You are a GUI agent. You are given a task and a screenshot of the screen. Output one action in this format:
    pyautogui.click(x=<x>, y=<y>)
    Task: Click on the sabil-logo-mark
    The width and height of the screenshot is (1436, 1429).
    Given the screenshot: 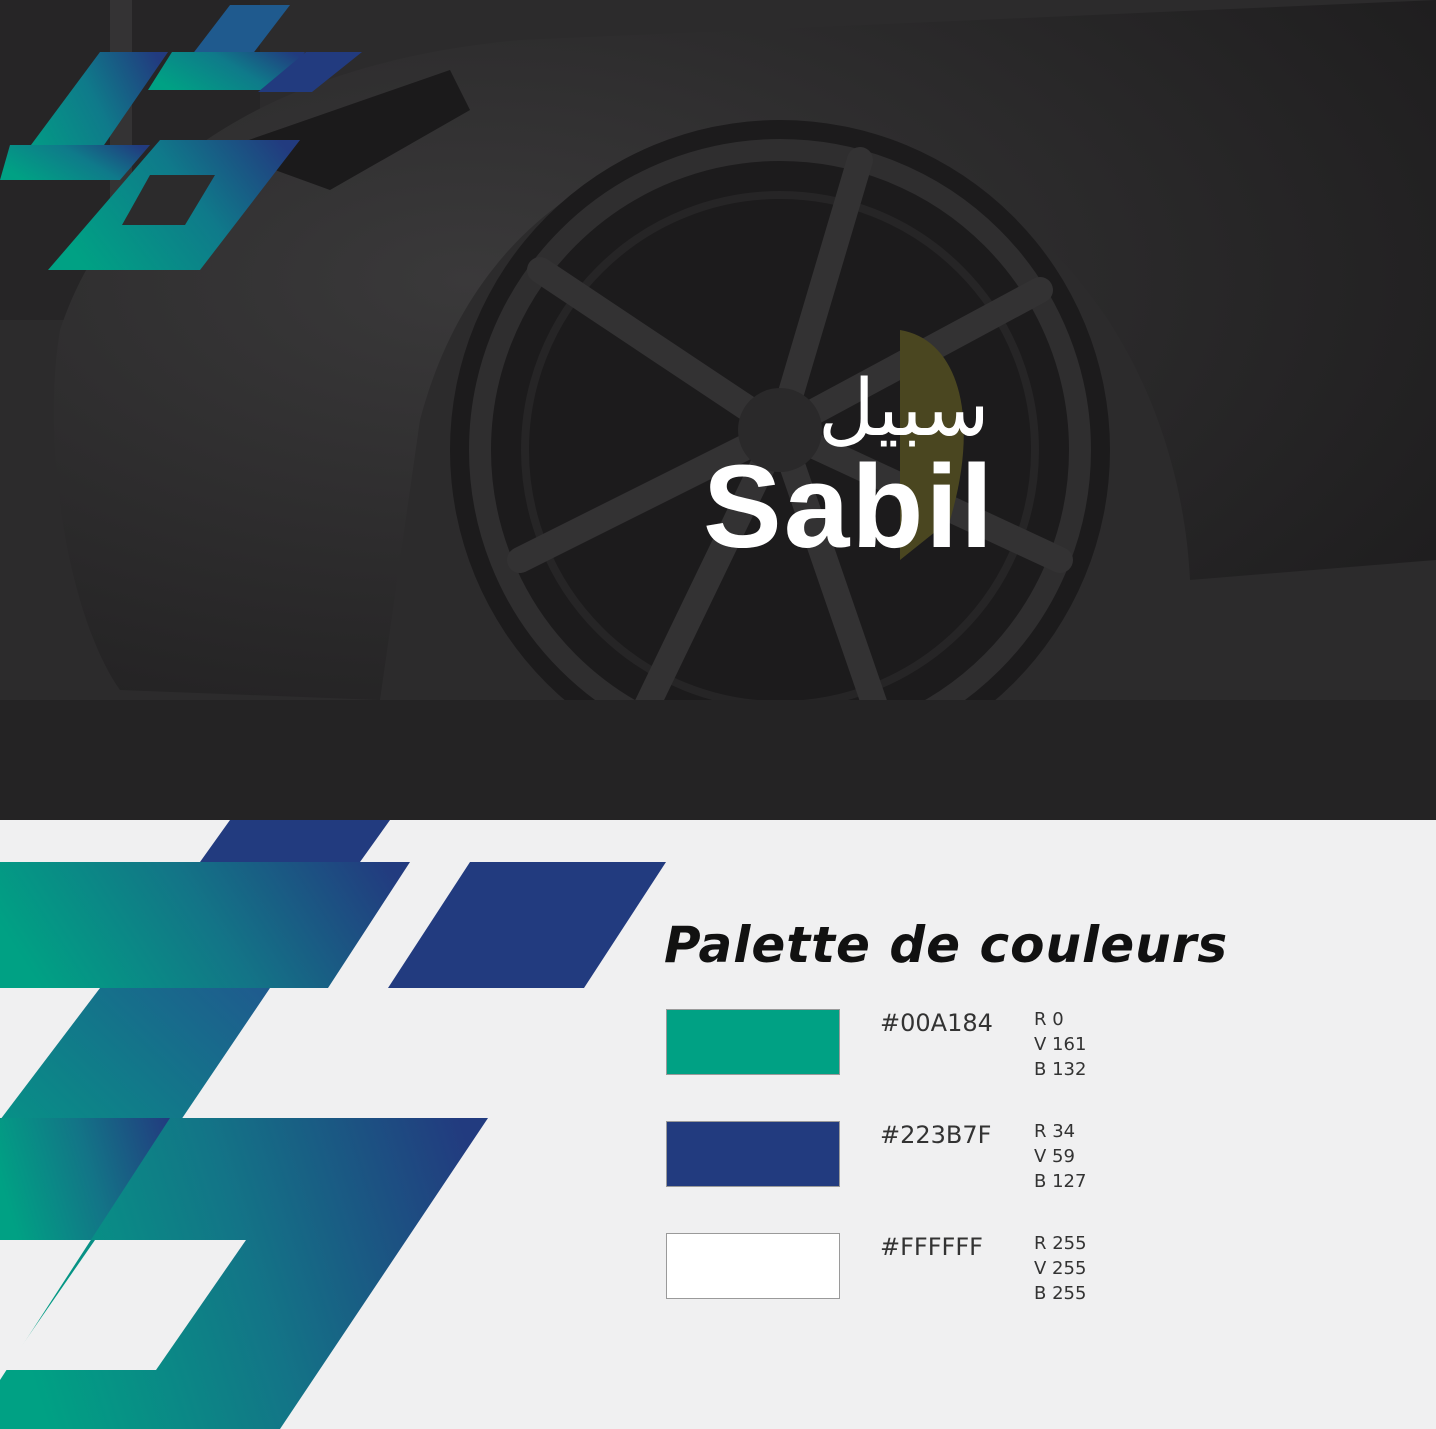 What is the action you would take?
    pyautogui.click(x=181, y=137)
    